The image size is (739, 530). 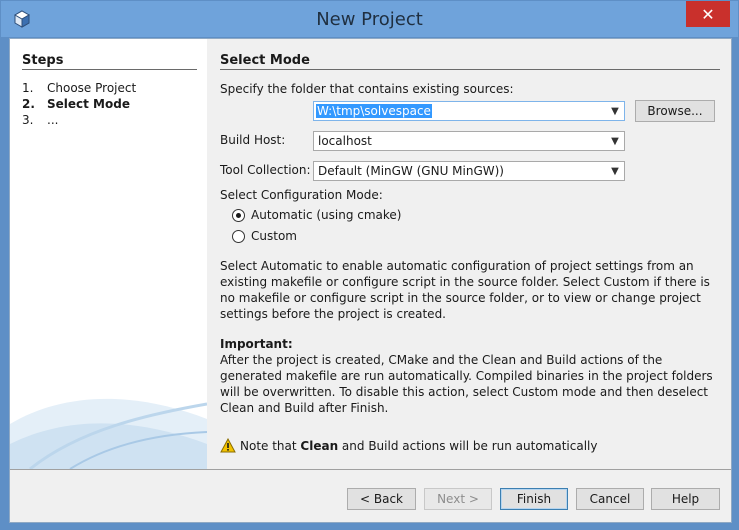 I want to click on step-item: 1. Choose Project, so click(x=79, y=88).